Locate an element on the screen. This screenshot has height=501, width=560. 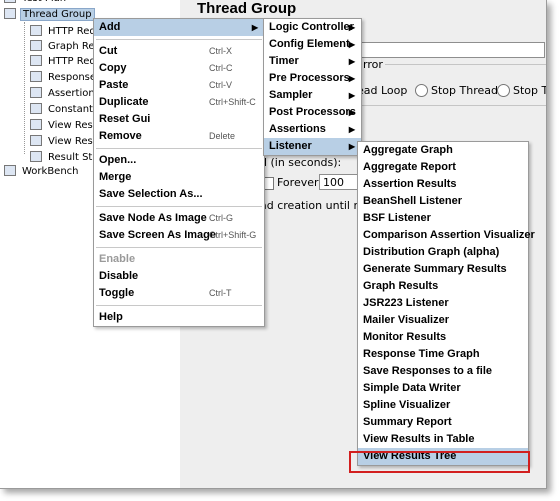
menu-item-label: Simple Data Writer is located at coordinates (412, 388).